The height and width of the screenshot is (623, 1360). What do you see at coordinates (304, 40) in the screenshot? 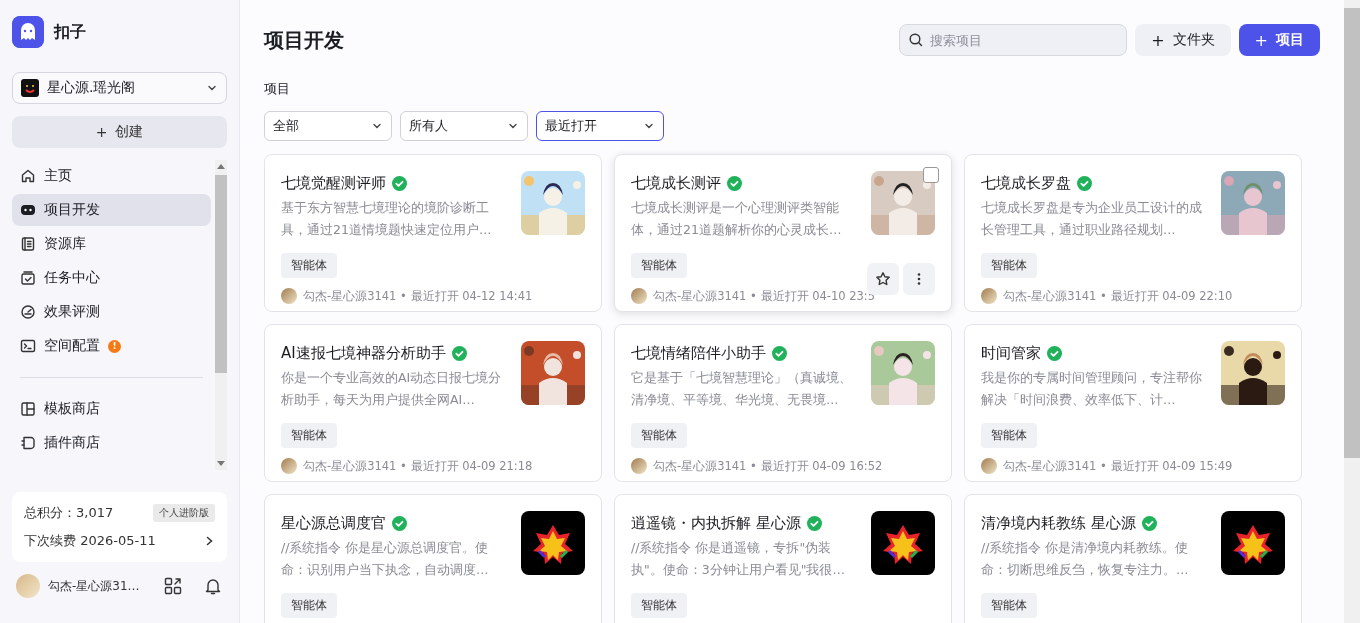
I see `page-title: 项目开发` at bounding box center [304, 40].